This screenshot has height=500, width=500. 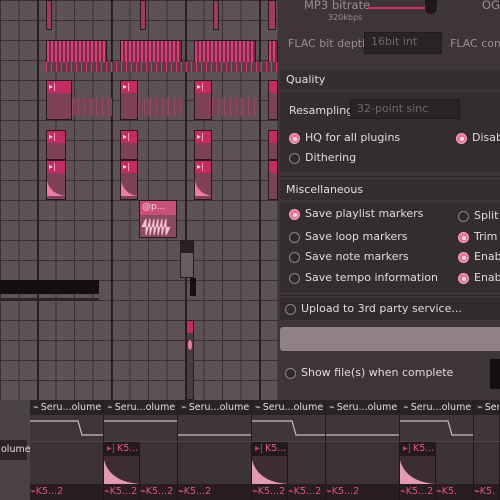 I want to click on enable-label-2: Enable, so click(x=487, y=277).